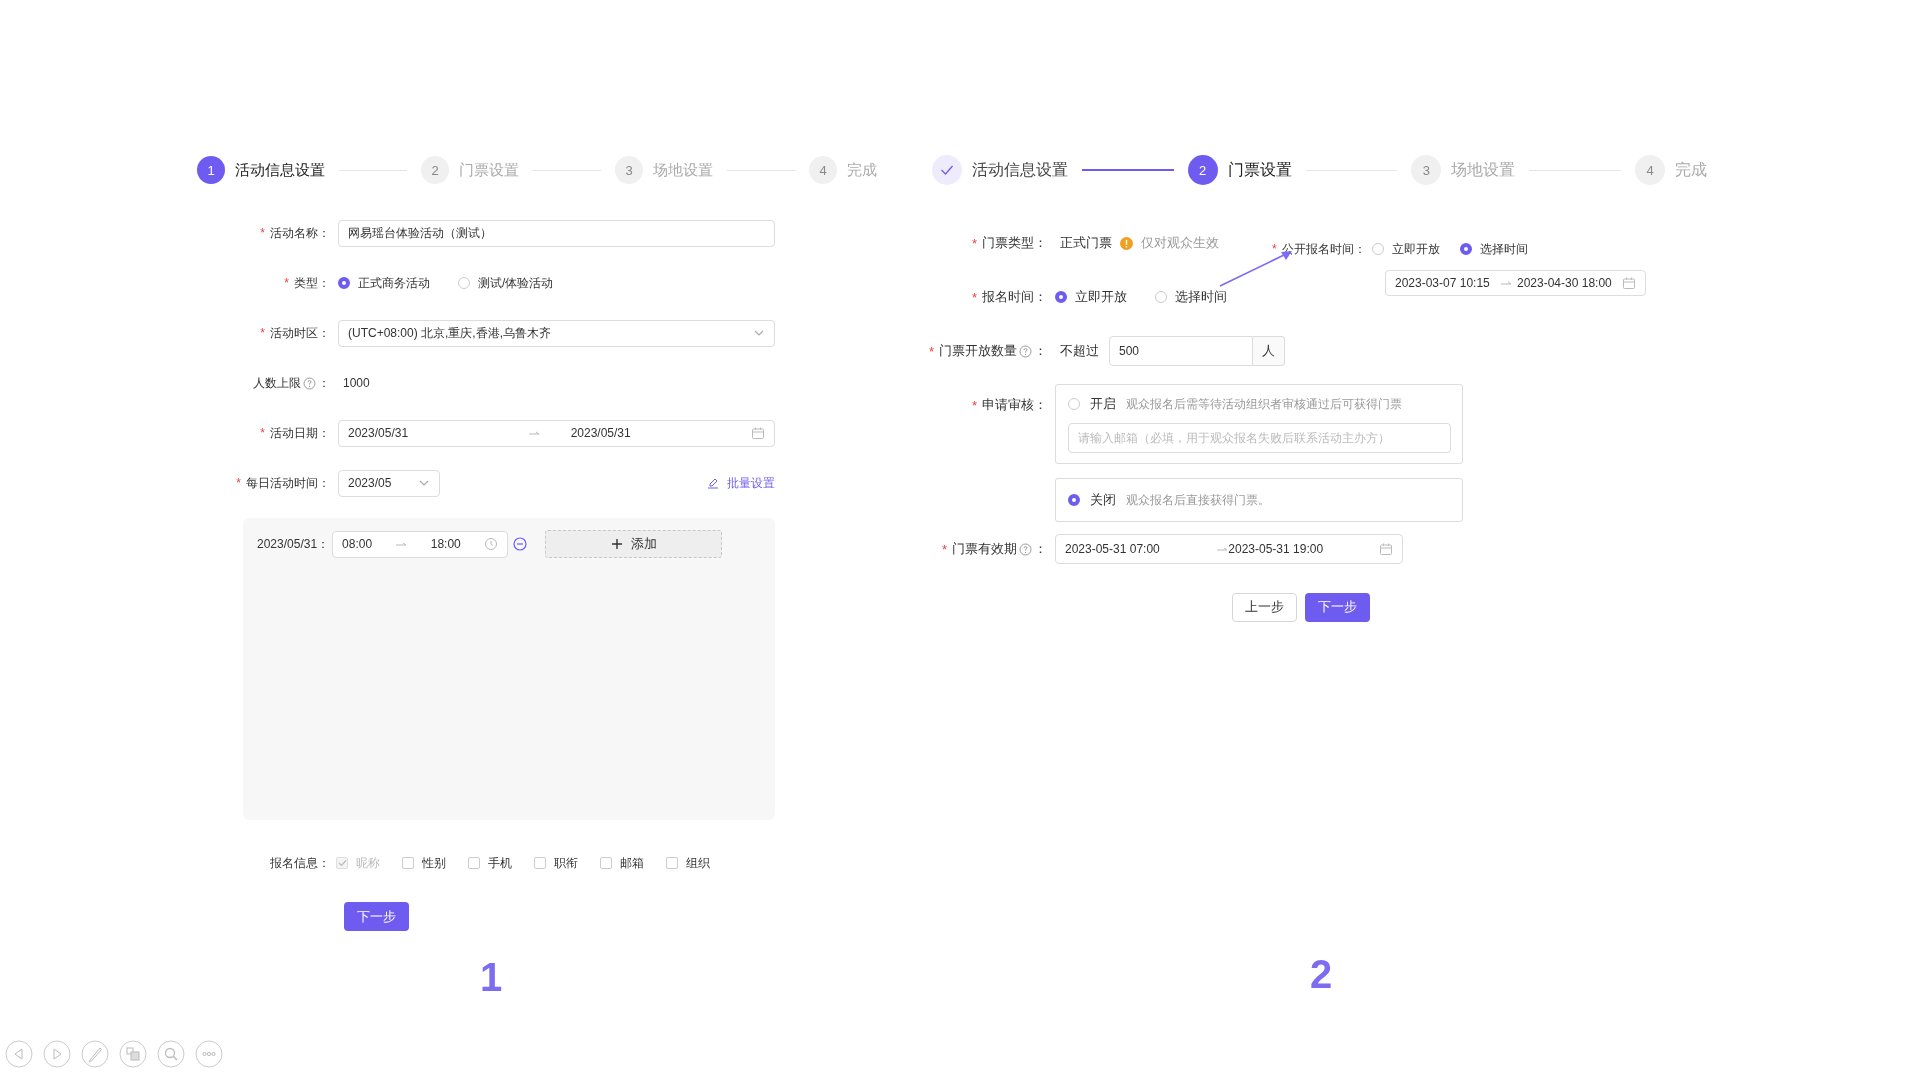 Image resolution: width=1920 pixels, height=1080 pixels. What do you see at coordinates (1181, 351) in the screenshot?
I see `number-input: 500` at bounding box center [1181, 351].